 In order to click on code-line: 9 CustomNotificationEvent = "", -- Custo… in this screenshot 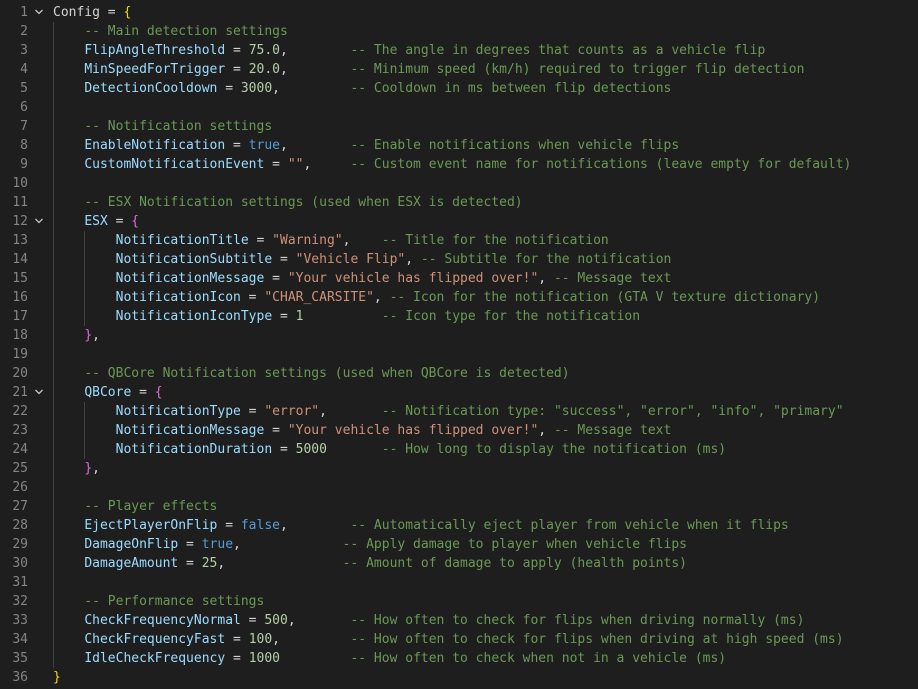, I will do `click(459, 164)`.